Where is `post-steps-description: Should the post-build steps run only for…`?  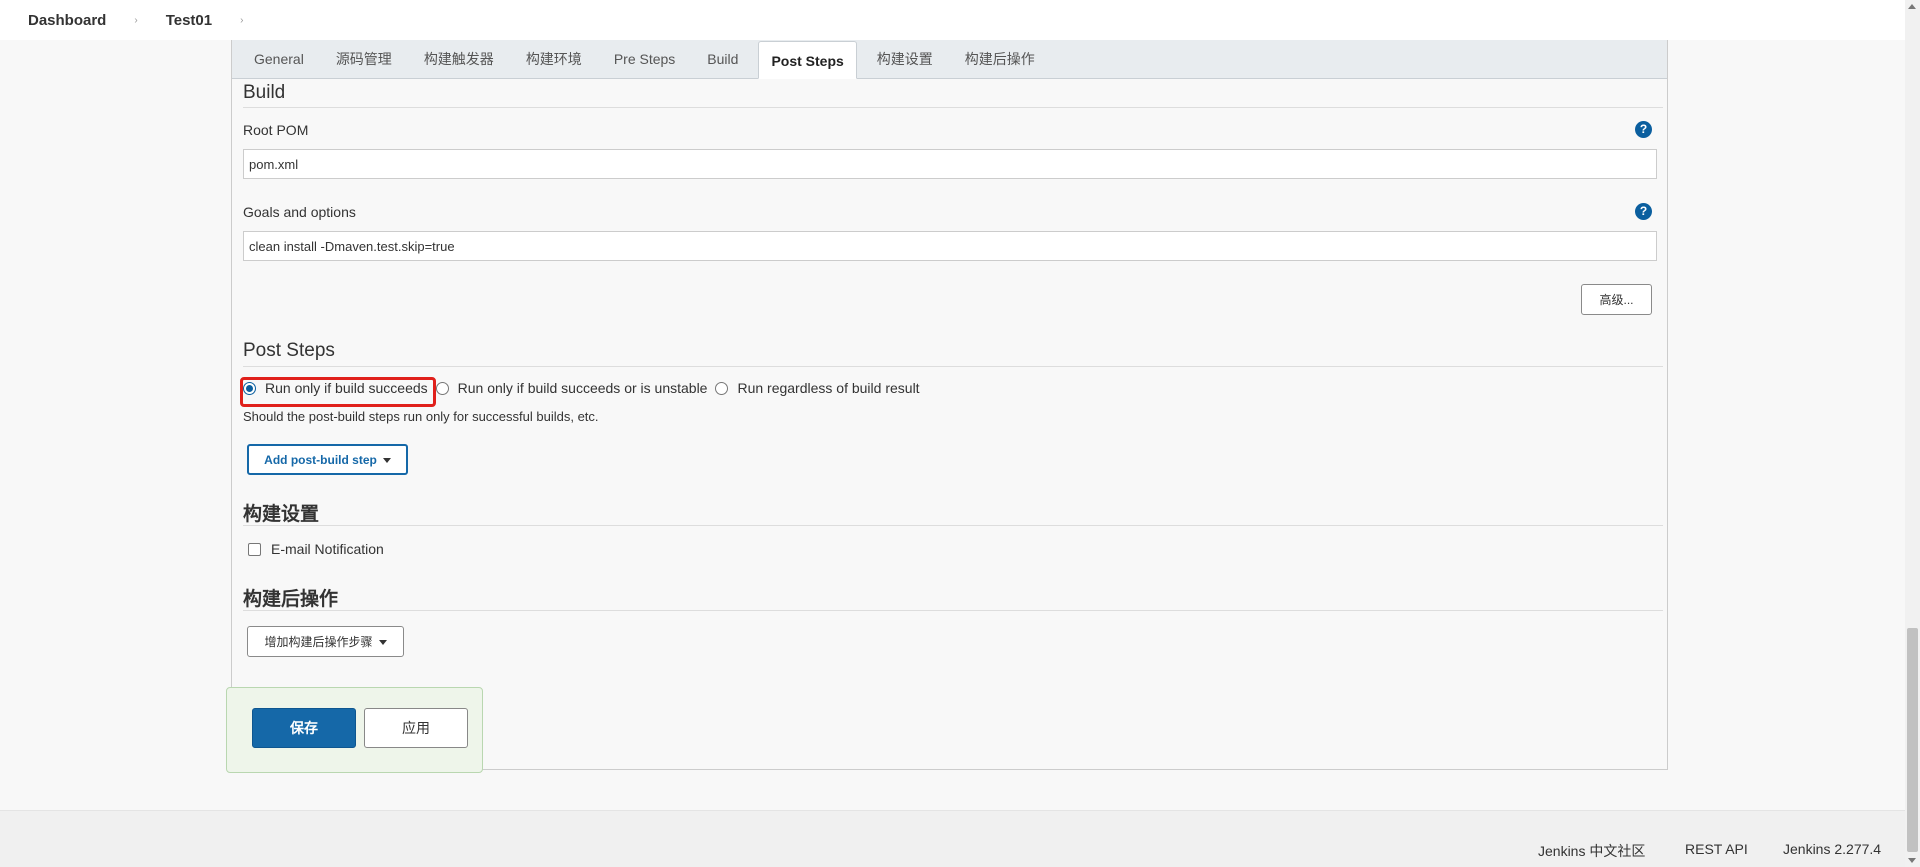 post-steps-description: Should the post-build steps run only for… is located at coordinates (421, 416).